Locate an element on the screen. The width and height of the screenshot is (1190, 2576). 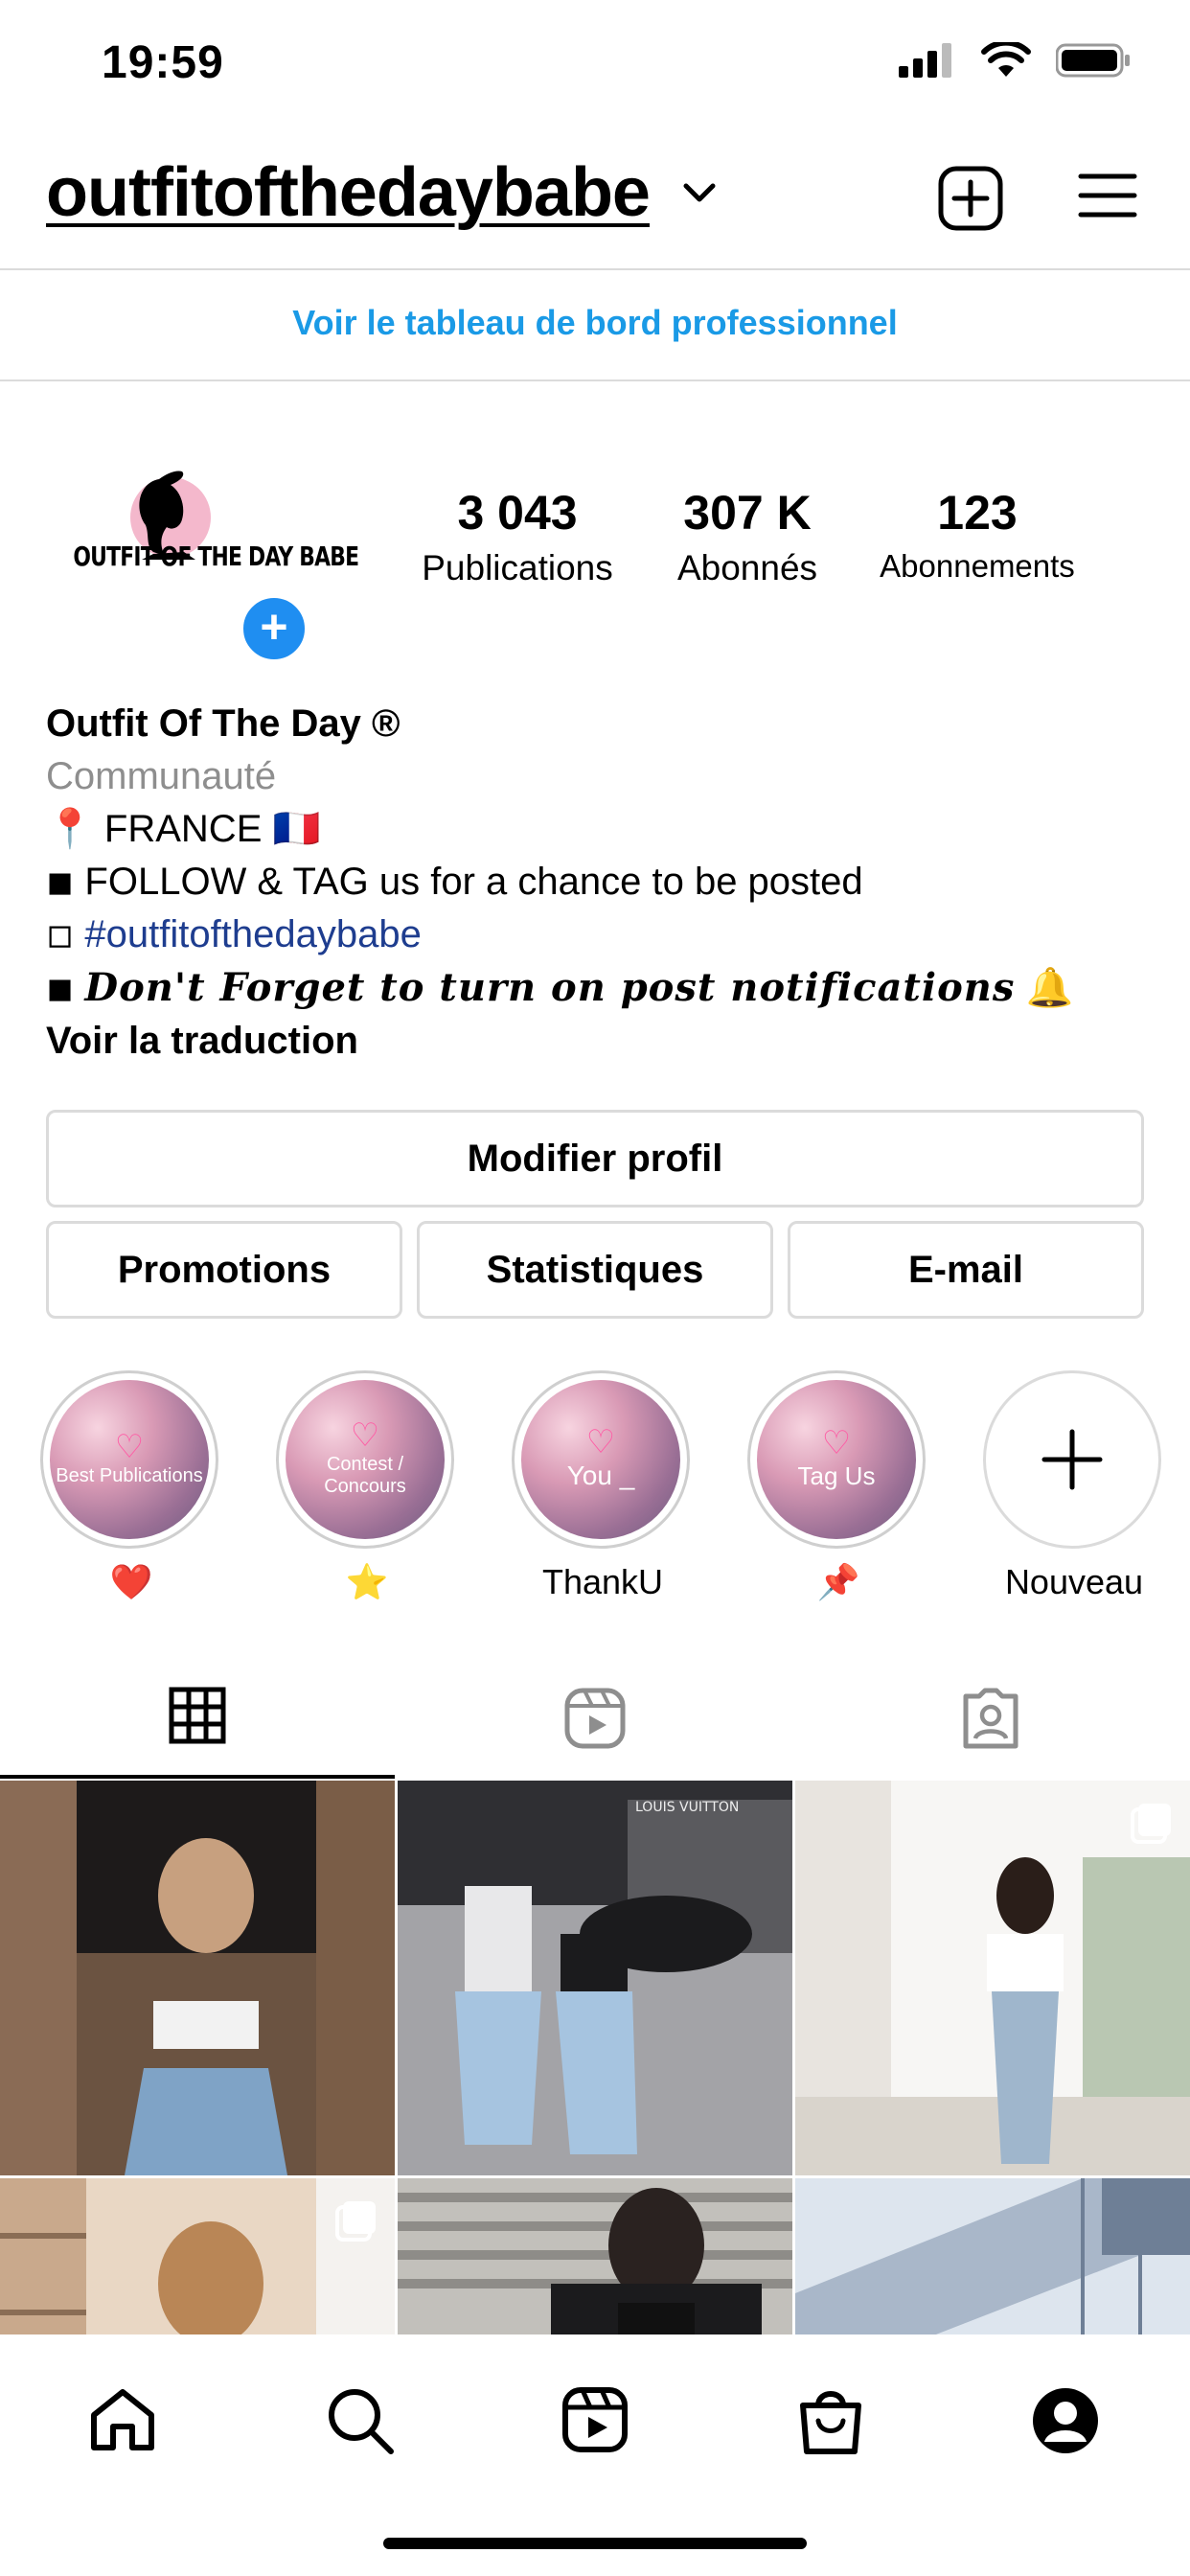
stat-label: Abonnements is located at coordinates (978, 566).